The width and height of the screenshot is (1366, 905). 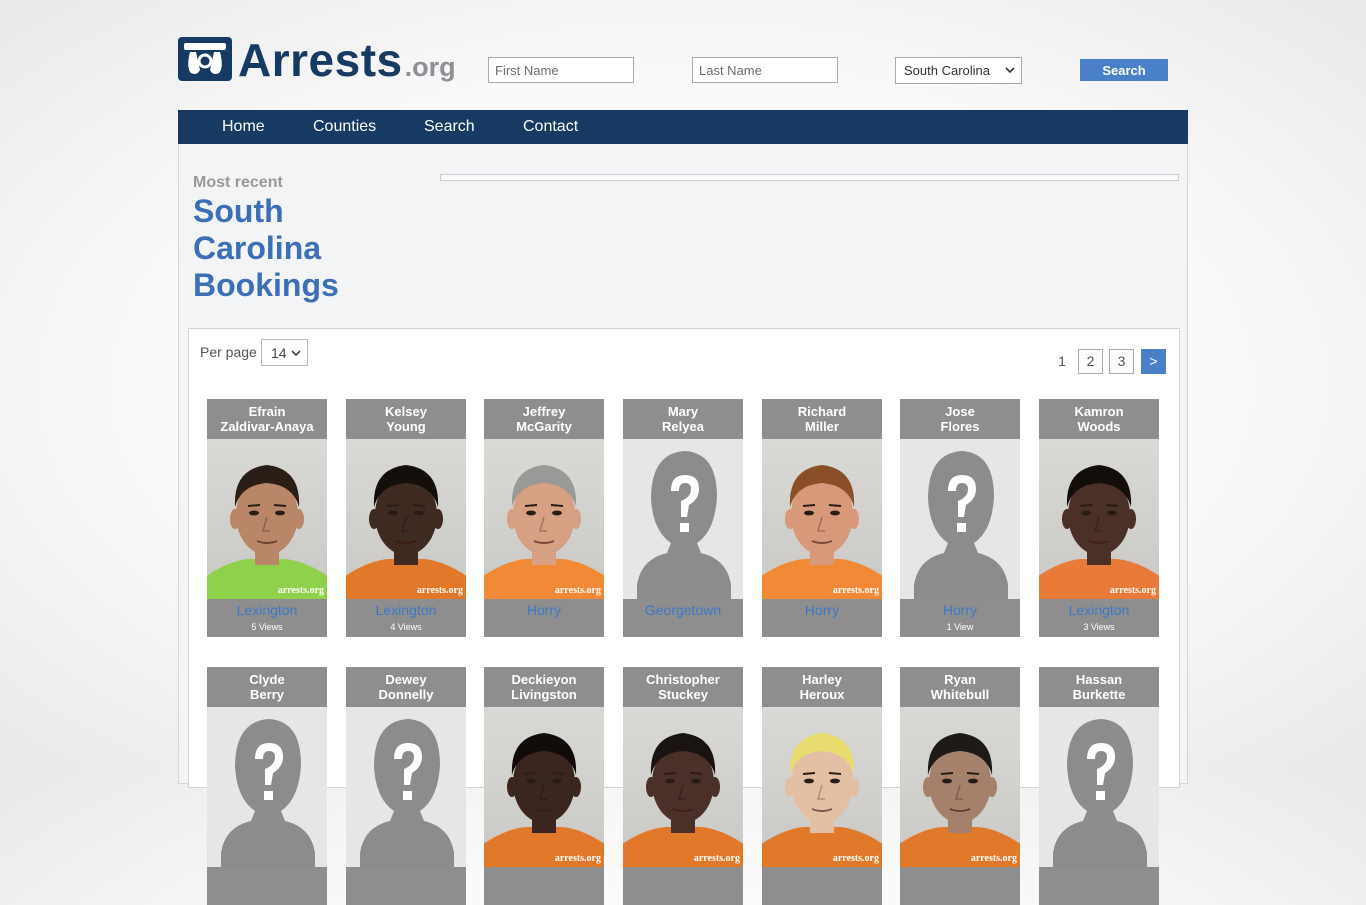 I want to click on booking-name: Harley Heroux, so click(x=822, y=687).